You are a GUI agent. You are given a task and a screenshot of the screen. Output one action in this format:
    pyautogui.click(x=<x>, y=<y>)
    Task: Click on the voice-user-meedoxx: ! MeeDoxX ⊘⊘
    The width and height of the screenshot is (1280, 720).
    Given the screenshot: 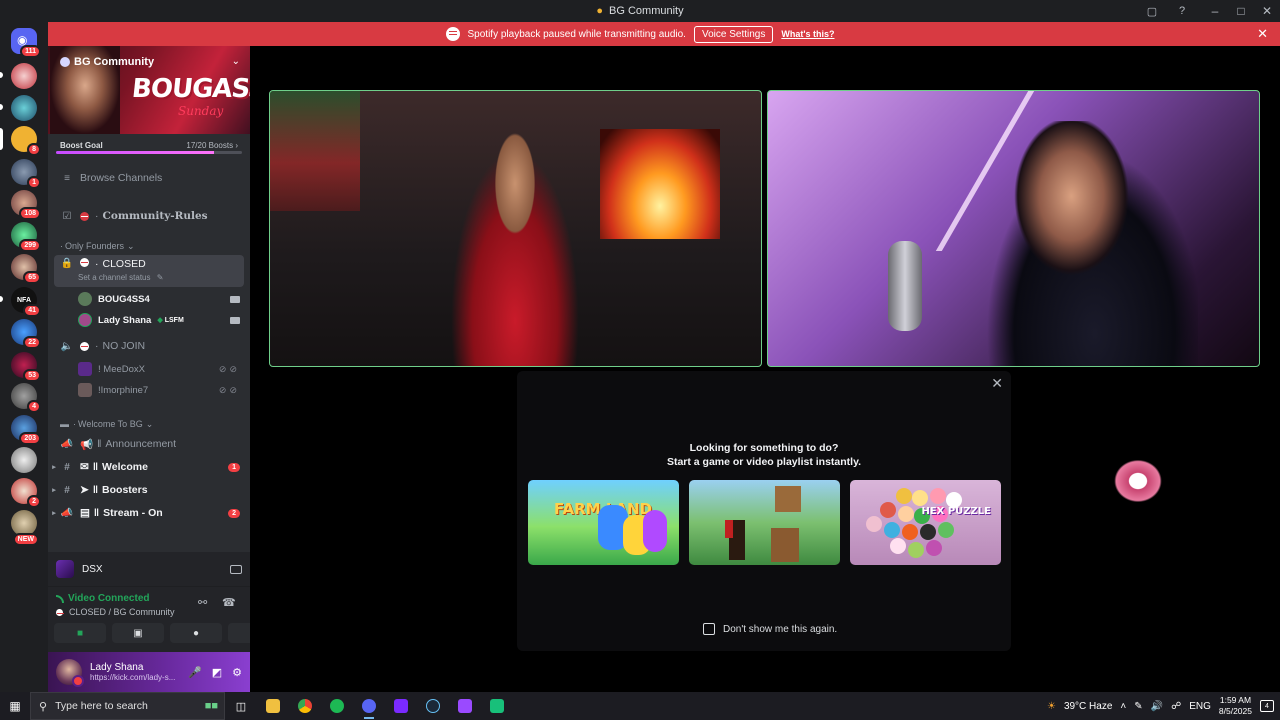 What is the action you would take?
    pyautogui.click(x=164, y=369)
    